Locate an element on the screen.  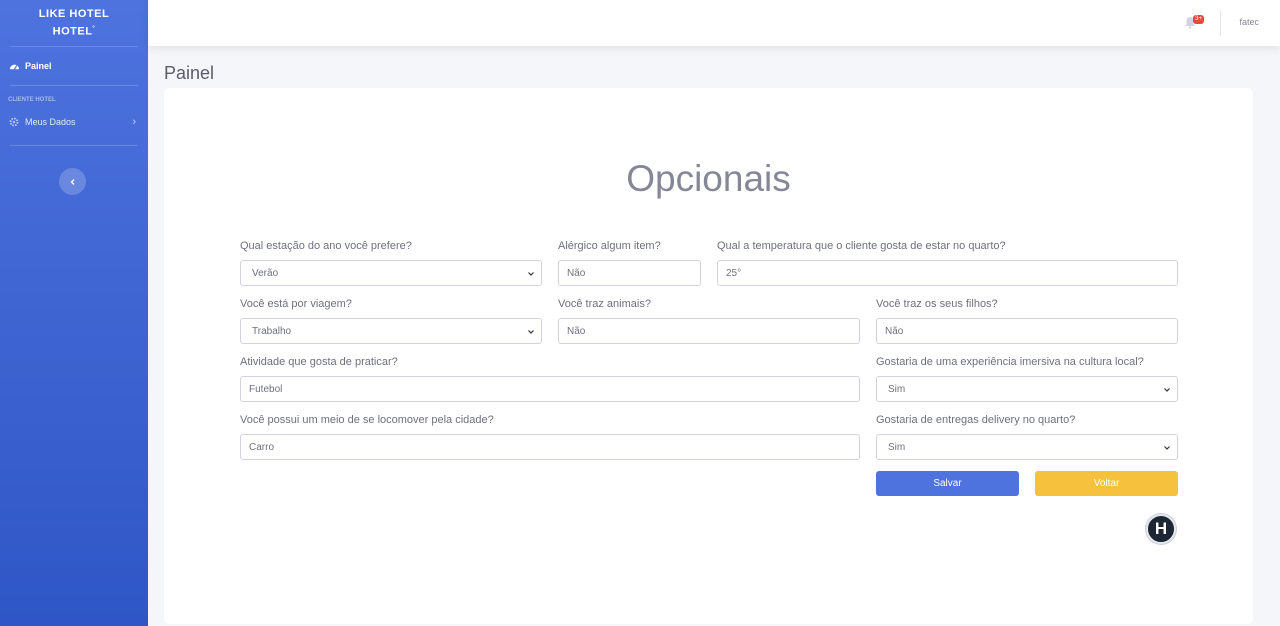
viagem-value: Trabalho is located at coordinates (272, 331).